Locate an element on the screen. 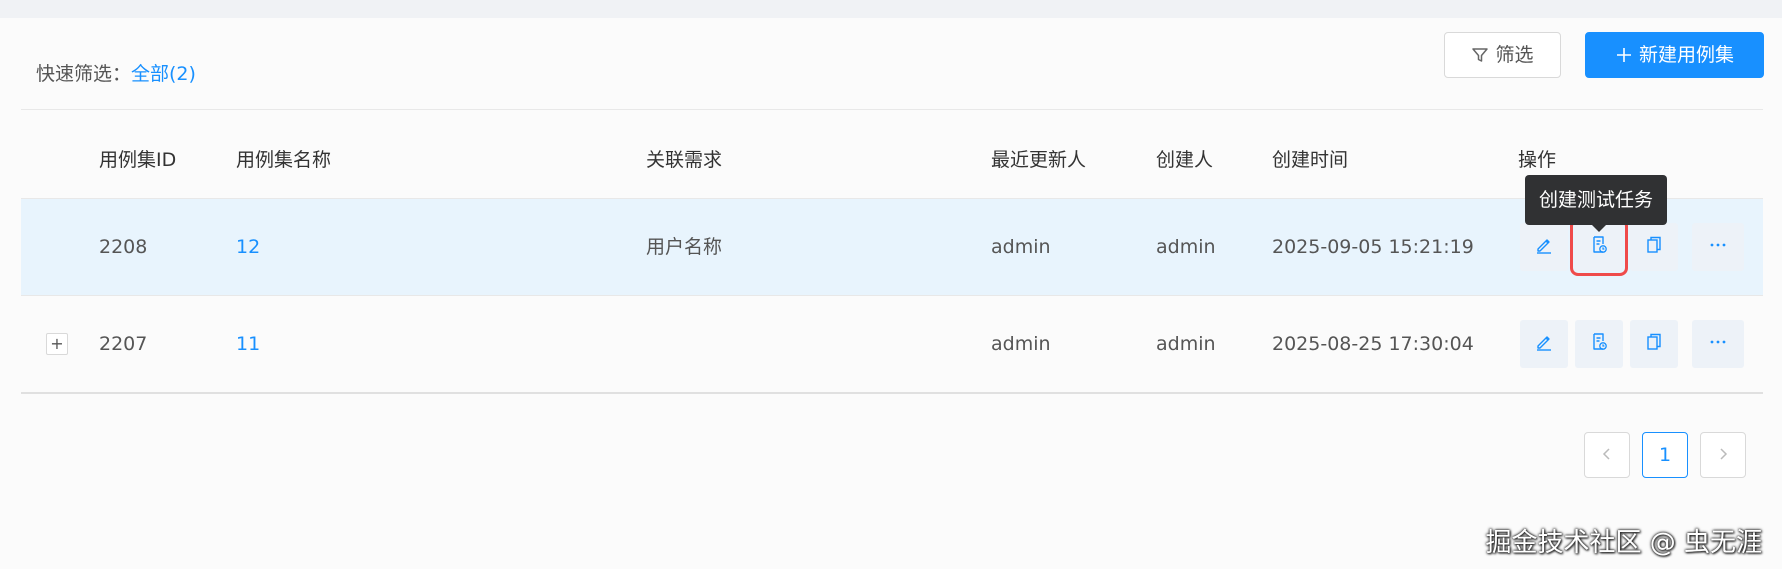 The height and width of the screenshot is (569, 1782). pagination: 1 is located at coordinates (1665, 455).